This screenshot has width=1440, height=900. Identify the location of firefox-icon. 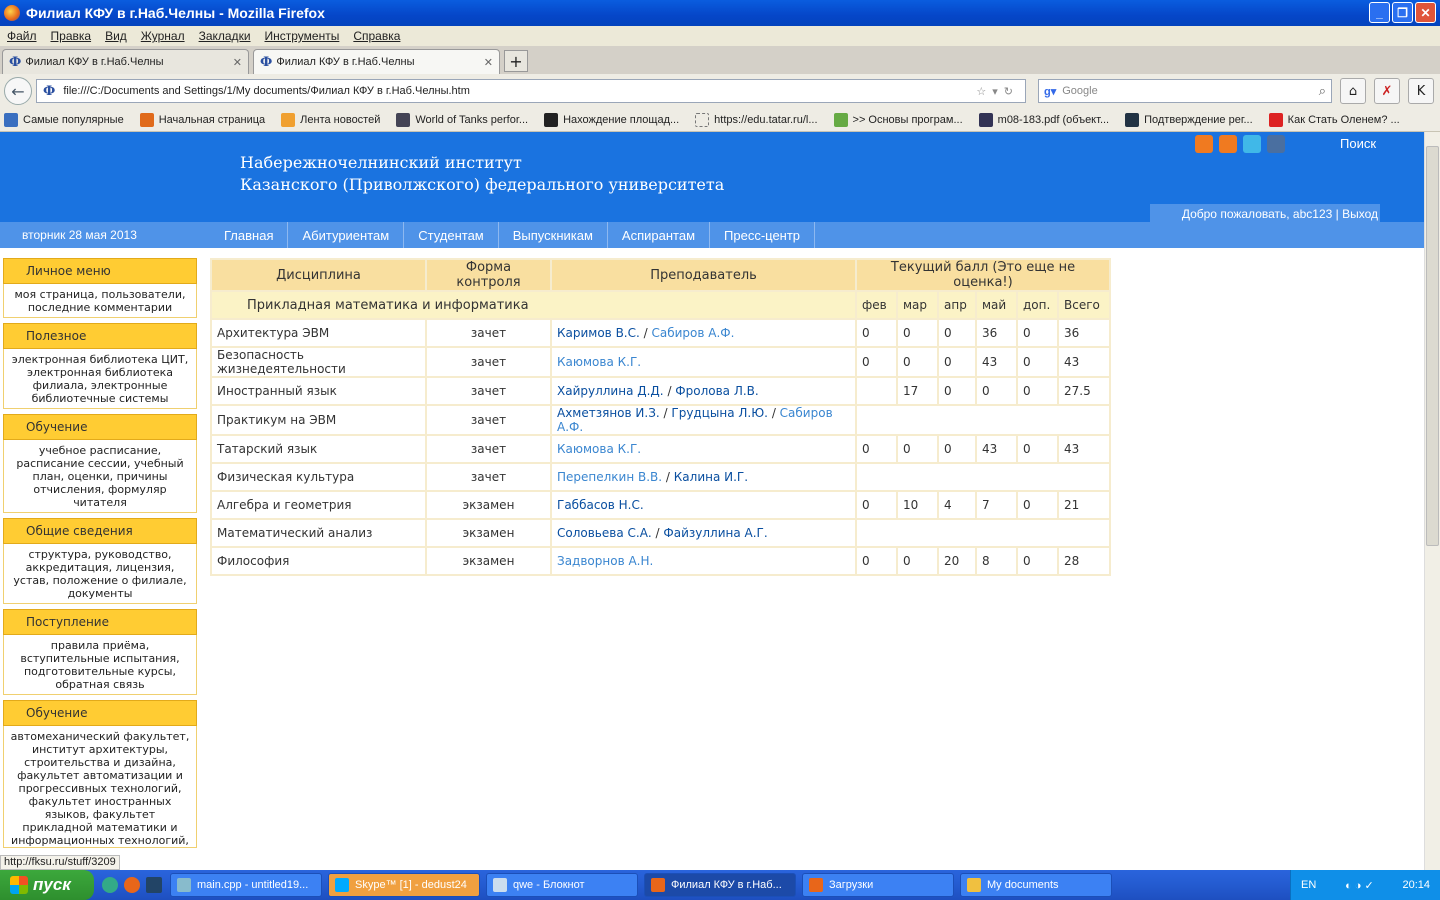
(132, 885).